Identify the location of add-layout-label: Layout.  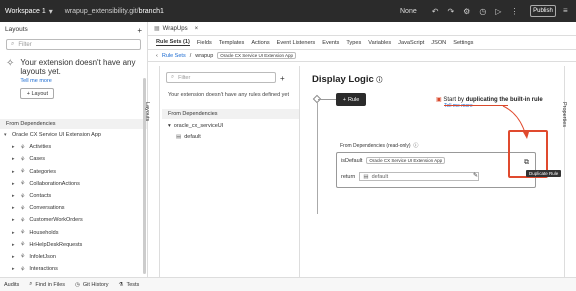
(40, 93).